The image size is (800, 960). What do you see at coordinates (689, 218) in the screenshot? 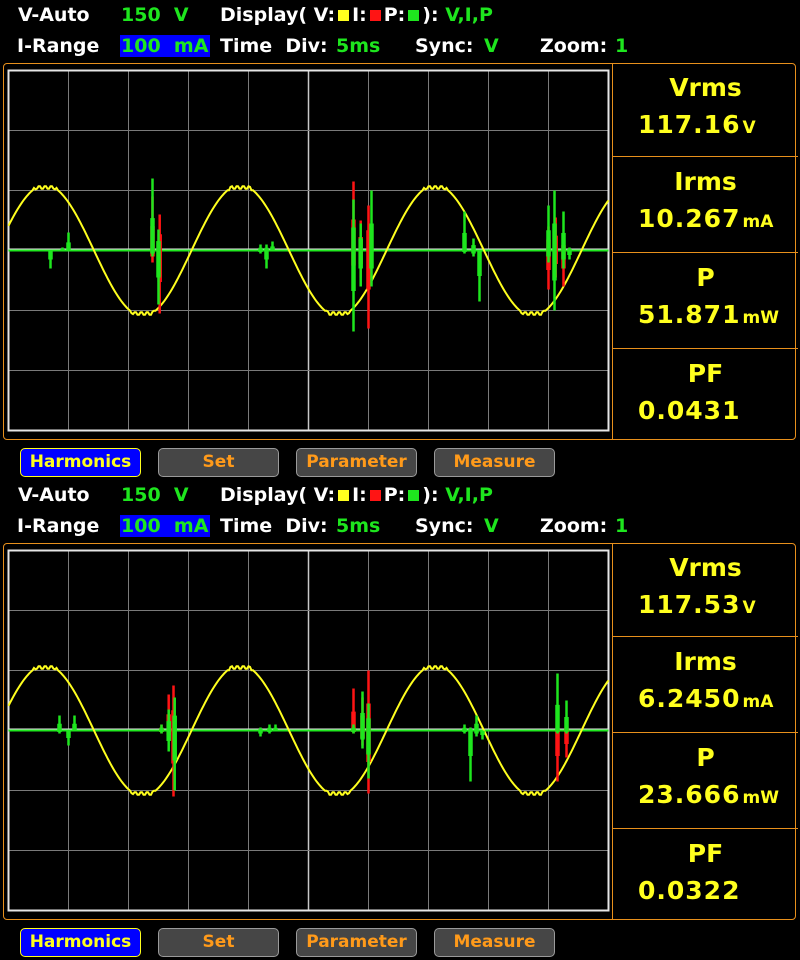
I see `irms-value: 10.267` at bounding box center [689, 218].